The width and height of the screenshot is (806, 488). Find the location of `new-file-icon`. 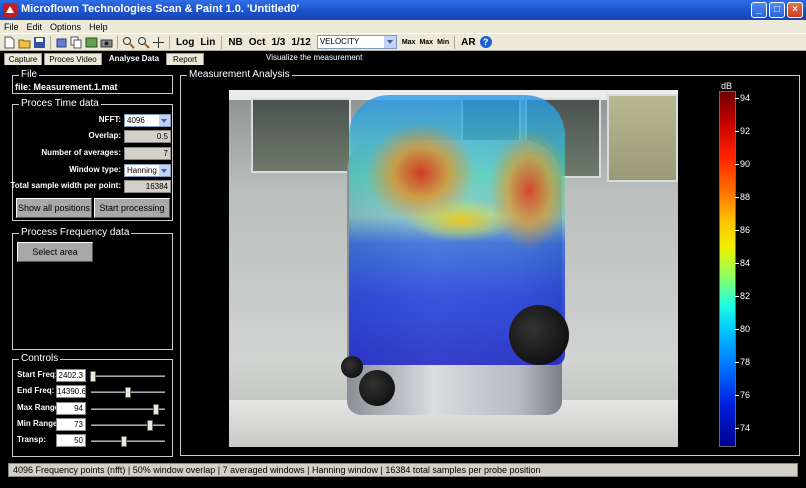

new-file-icon is located at coordinates (9, 42).